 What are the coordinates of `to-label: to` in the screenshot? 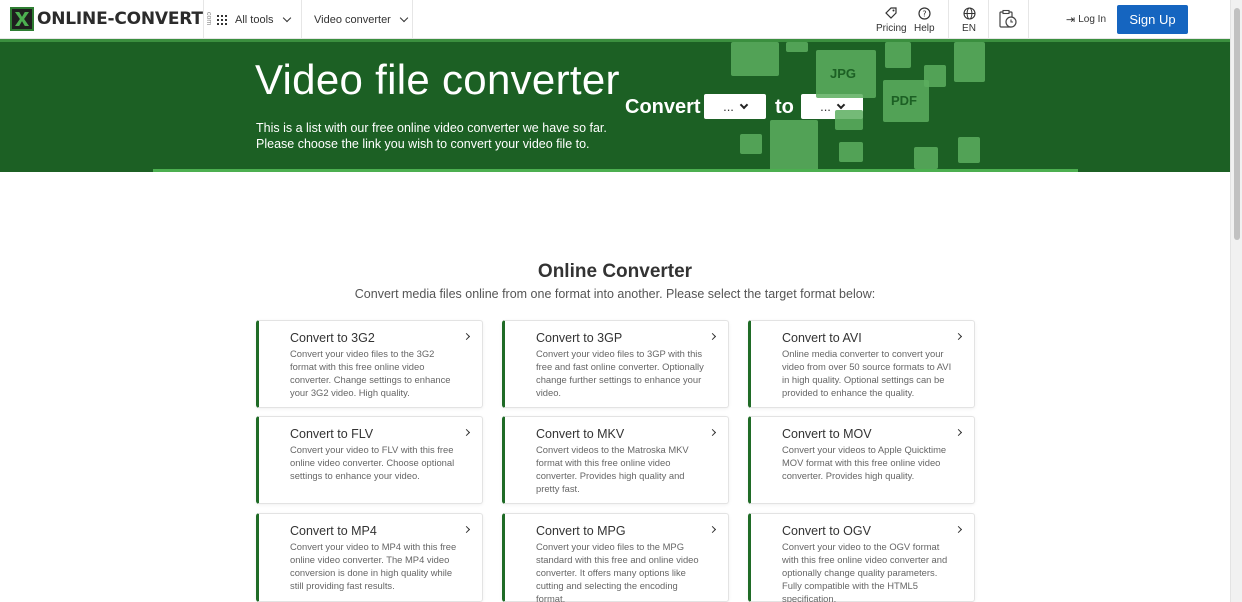 It's located at (784, 107).